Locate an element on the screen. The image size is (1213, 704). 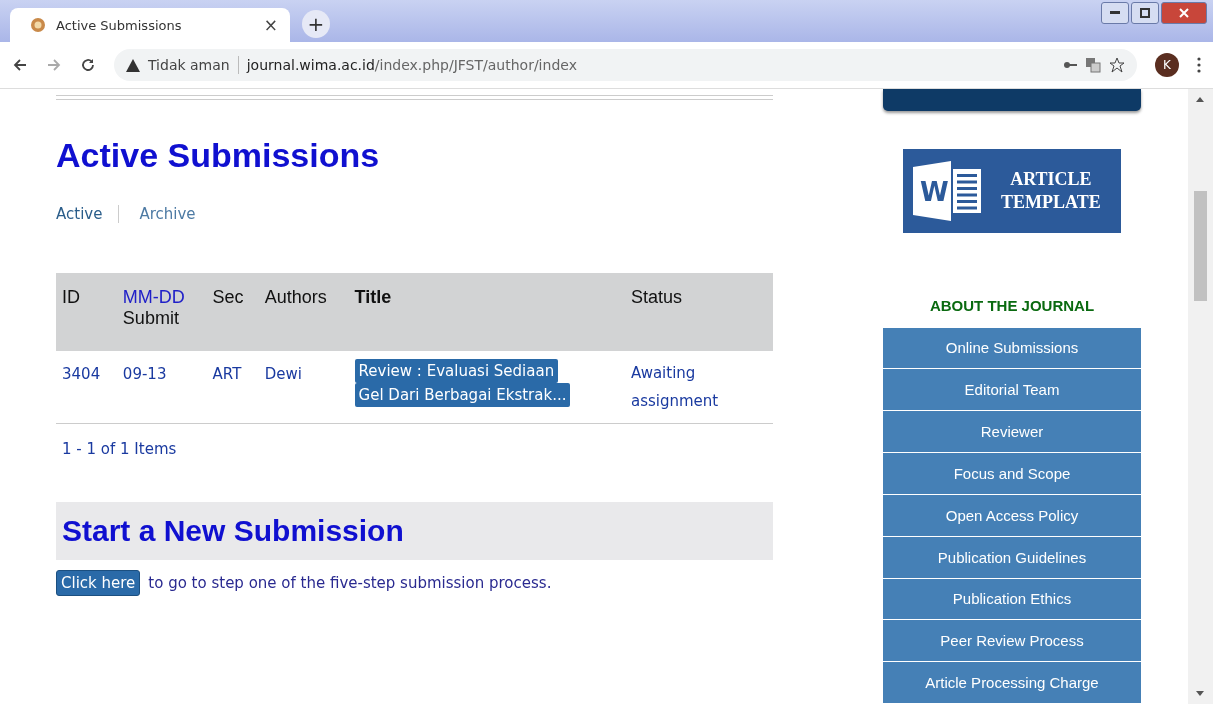
column-header: Authors is located at coordinates (295, 297).